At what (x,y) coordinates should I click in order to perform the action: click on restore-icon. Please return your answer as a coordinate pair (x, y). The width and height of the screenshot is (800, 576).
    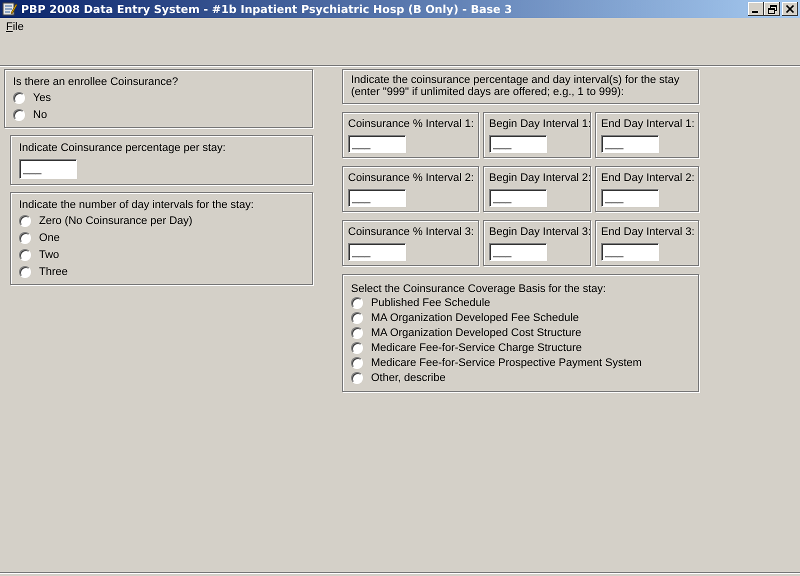
    Looking at the image, I should click on (772, 9).